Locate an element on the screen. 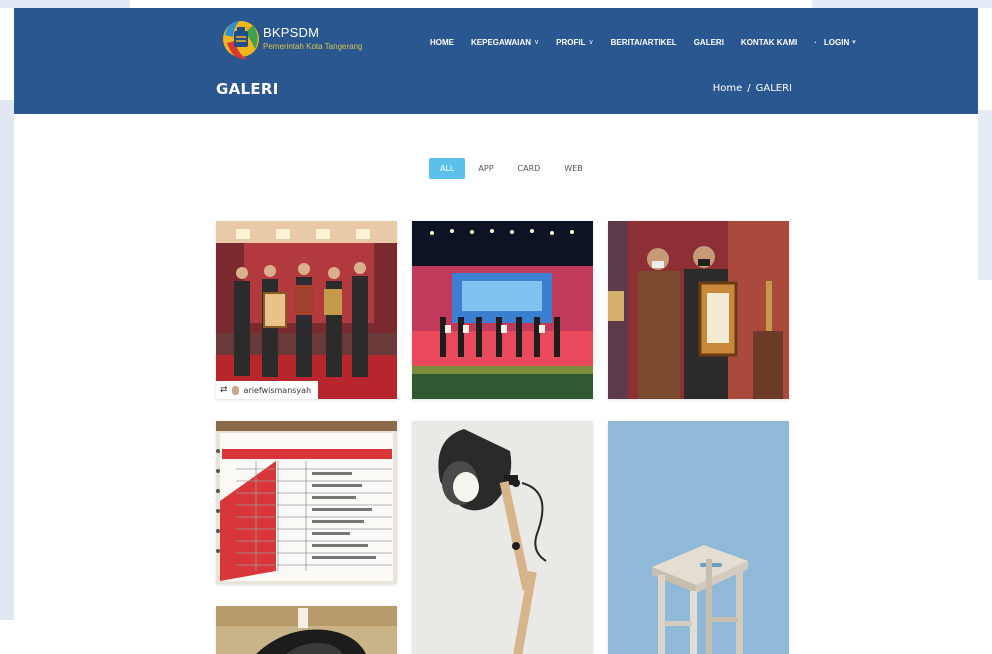 The image size is (992, 654). filter-web: WEB is located at coordinates (573, 168).